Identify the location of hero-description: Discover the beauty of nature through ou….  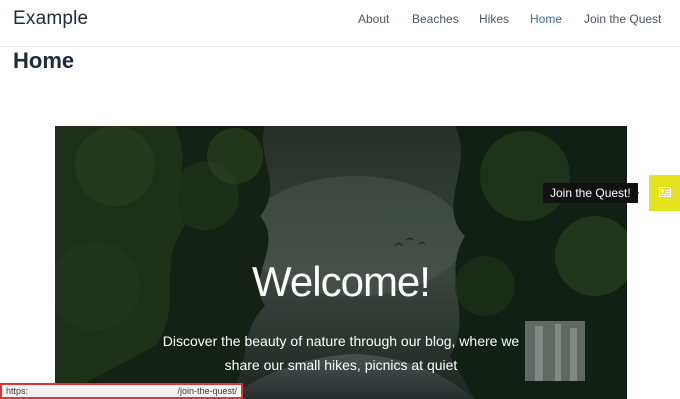
(341, 353).